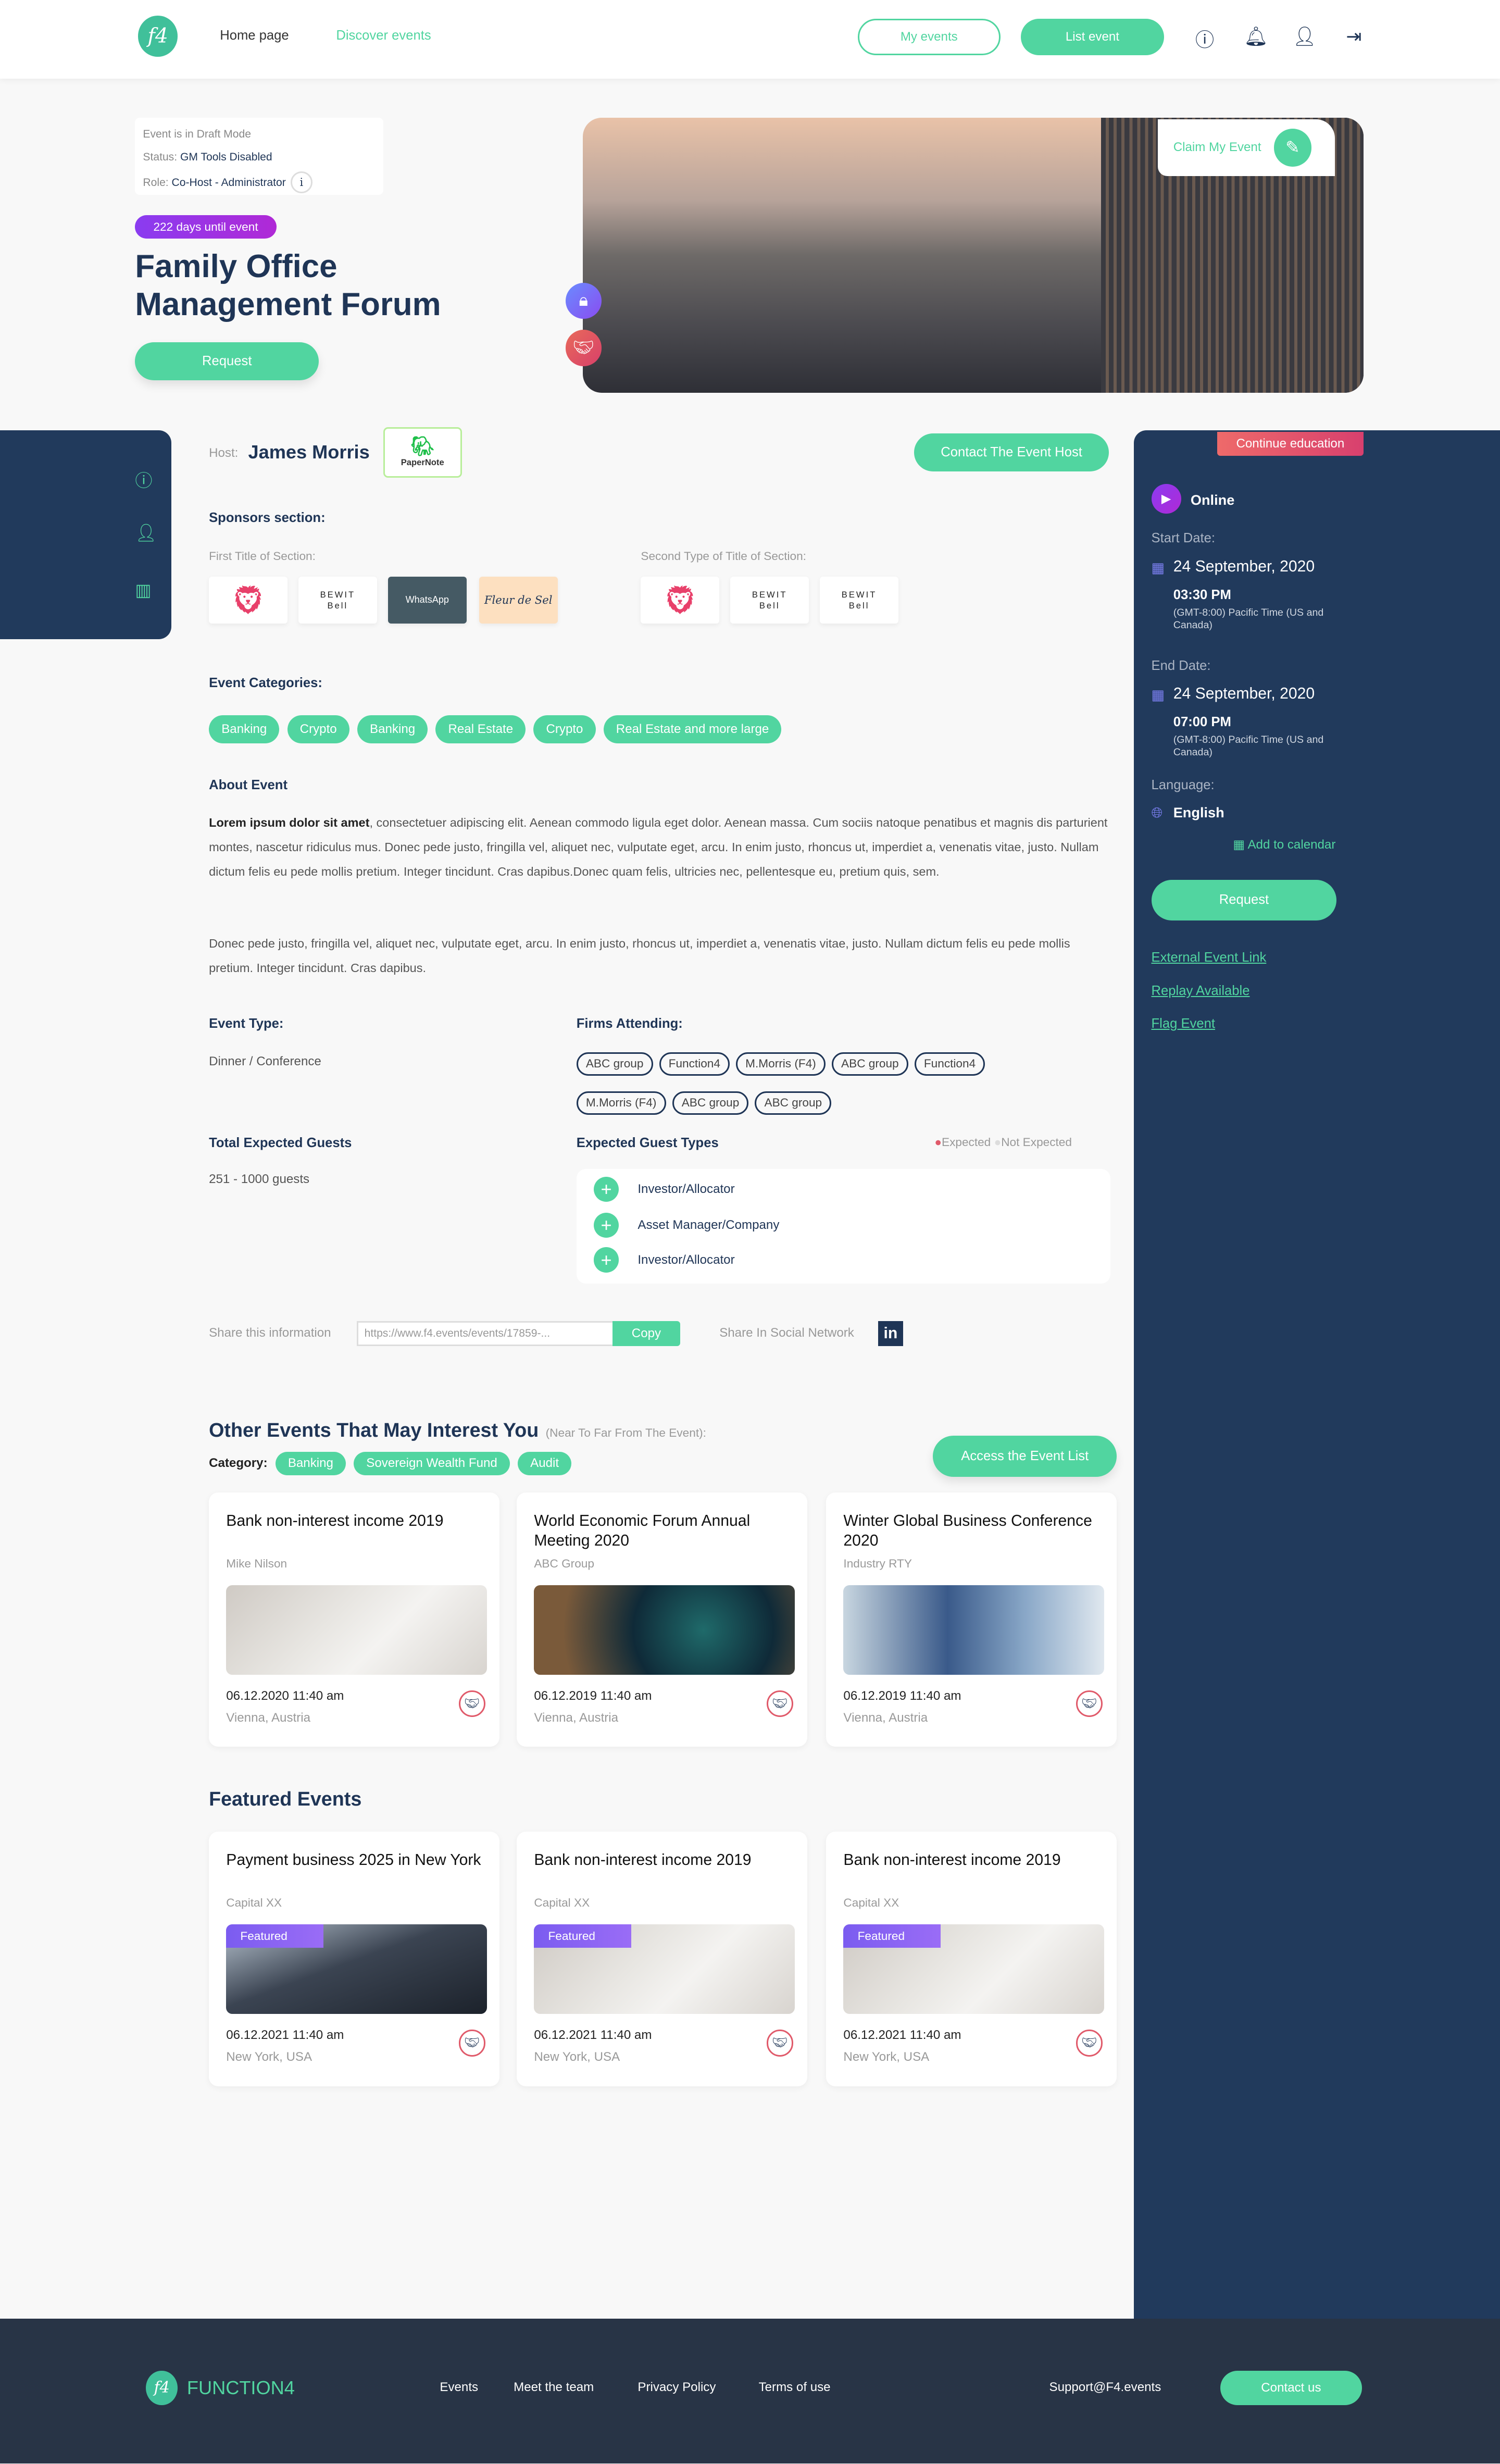  I want to click on online-broadcast-icon: ▶, so click(1166, 498).